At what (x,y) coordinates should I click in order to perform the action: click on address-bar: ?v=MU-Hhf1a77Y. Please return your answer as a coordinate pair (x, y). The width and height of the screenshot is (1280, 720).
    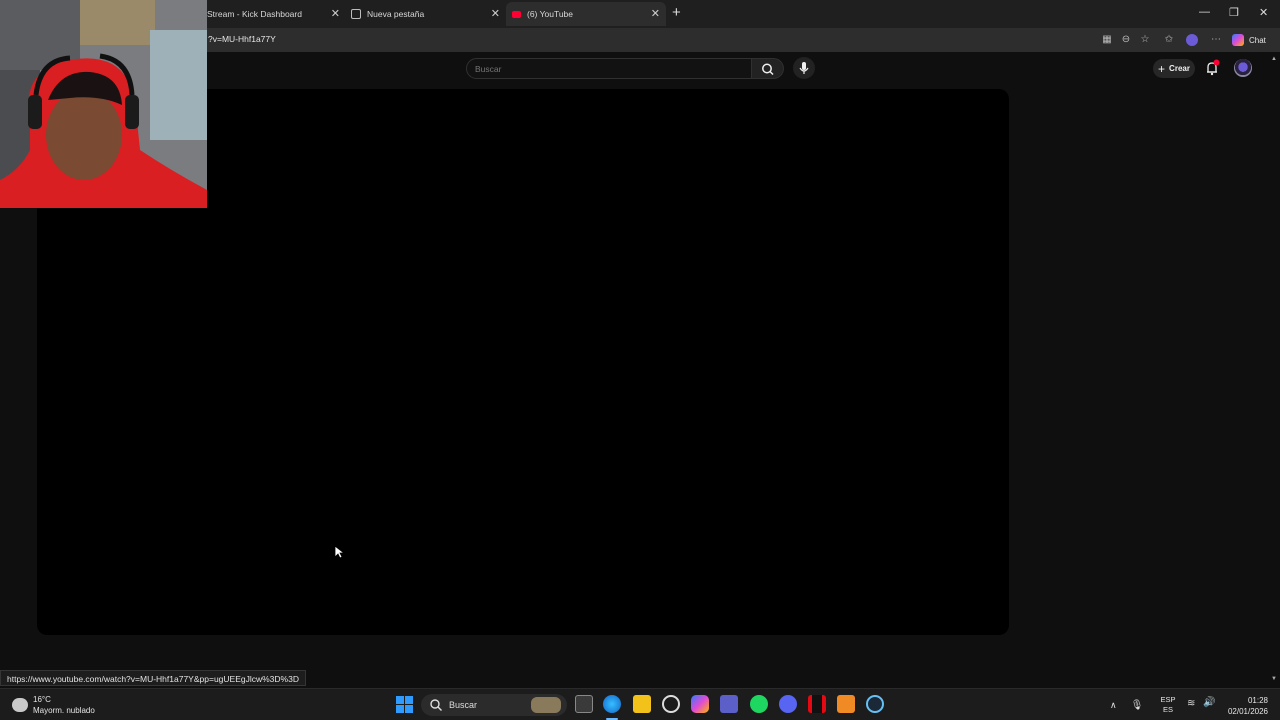
    Looking at the image, I should click on (242, 39).